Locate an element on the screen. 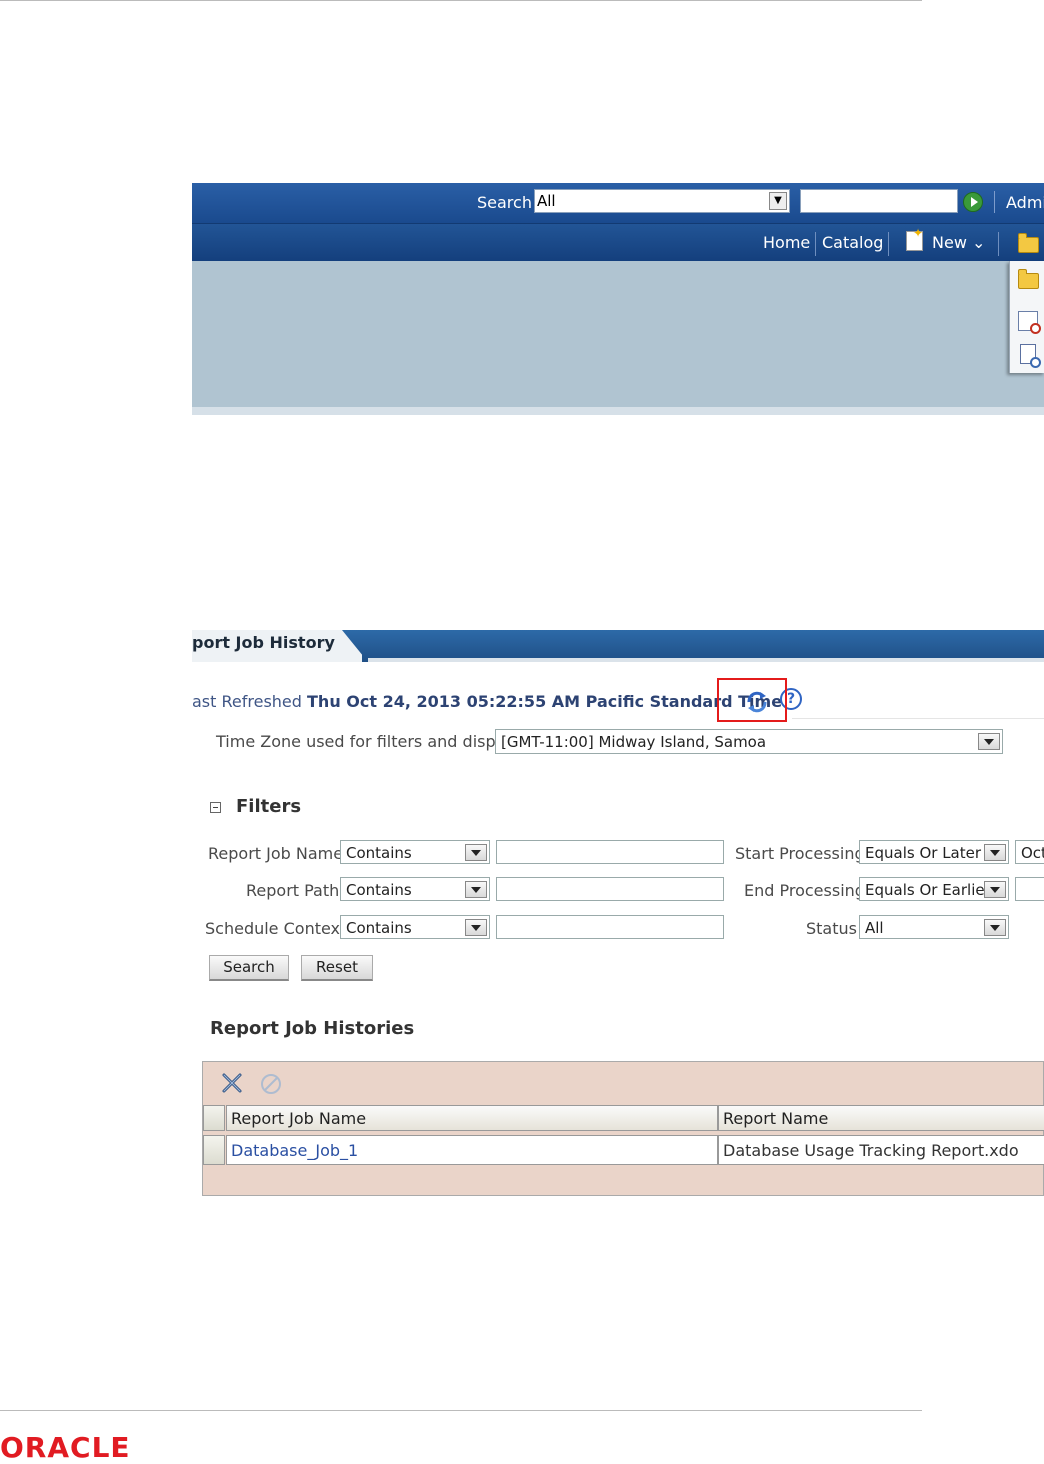 The width and height of the screenshot is (1044, 1464). header-divider is located at coordinates (994, 202).